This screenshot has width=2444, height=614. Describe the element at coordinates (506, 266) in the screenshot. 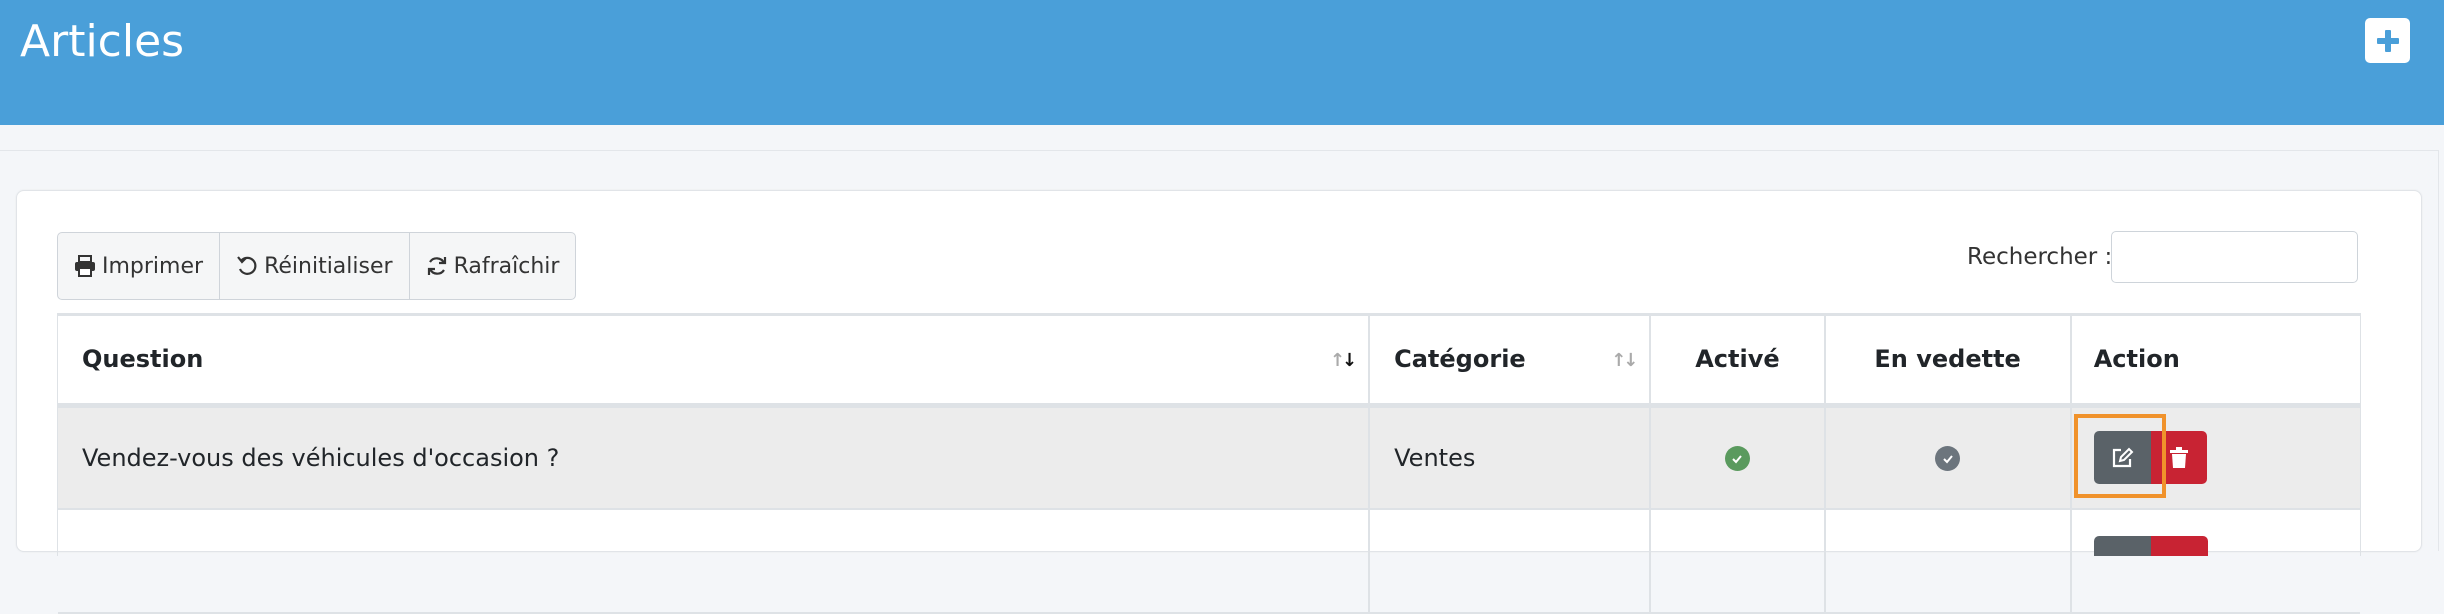

I see `refresh-label: Rafraîchir` at that location.